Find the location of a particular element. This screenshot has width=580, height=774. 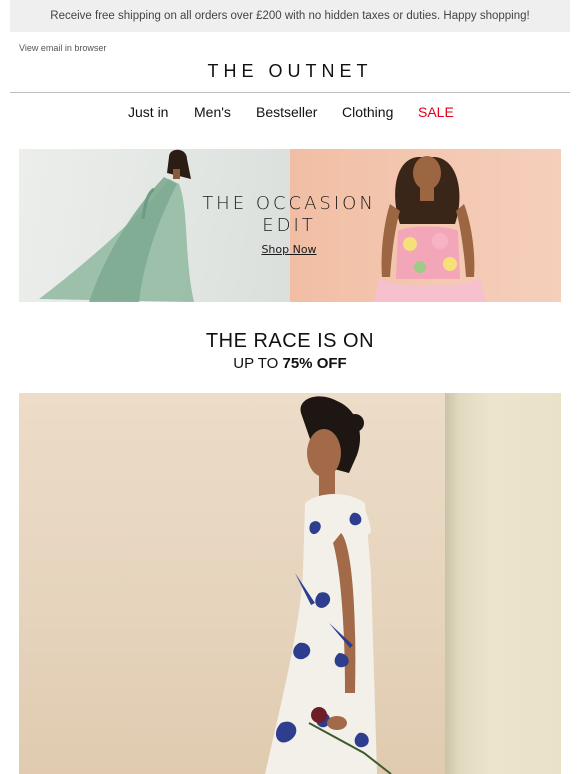

shop-now-link: Shop Now is located at coordinates (288, 249).